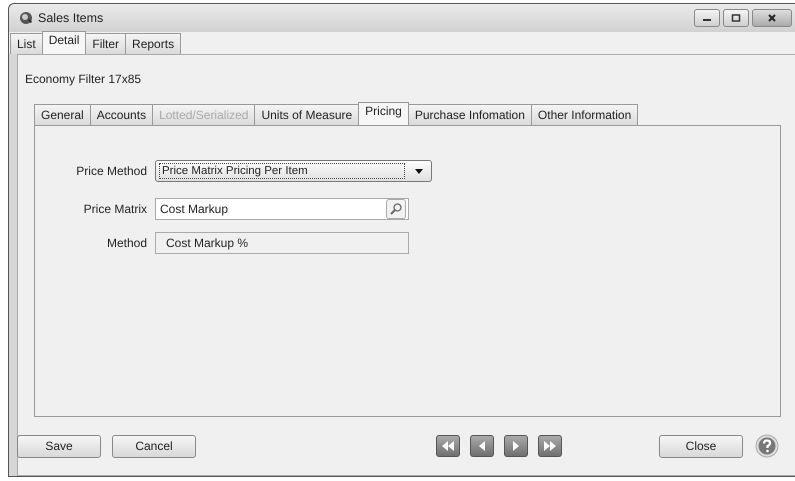 This screenshot has width=795, height=481. What do you see at coordinates (153, 43) in the screenshot?
I see `tab: Reports` at bounding box center [153, 43].